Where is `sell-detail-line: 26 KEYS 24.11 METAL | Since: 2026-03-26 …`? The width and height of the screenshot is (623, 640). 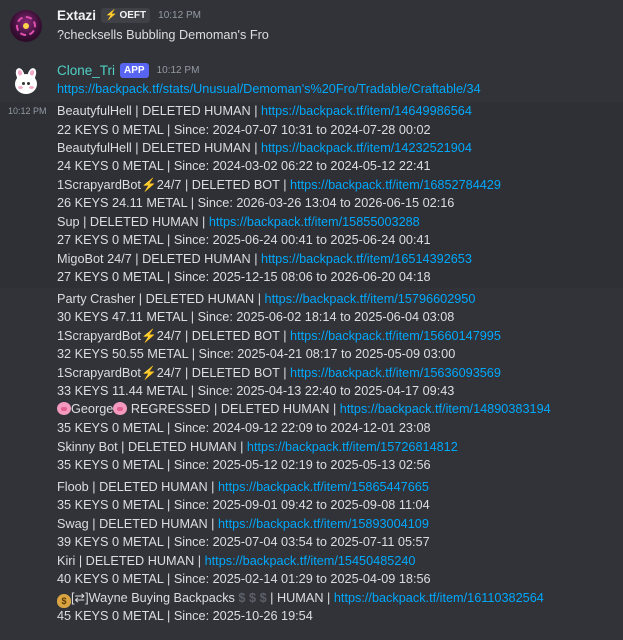
sell-detail-line: 26 KEYS 24.11 METAL | Since: 2026-03-26 … is located at coordinates (256, 203).